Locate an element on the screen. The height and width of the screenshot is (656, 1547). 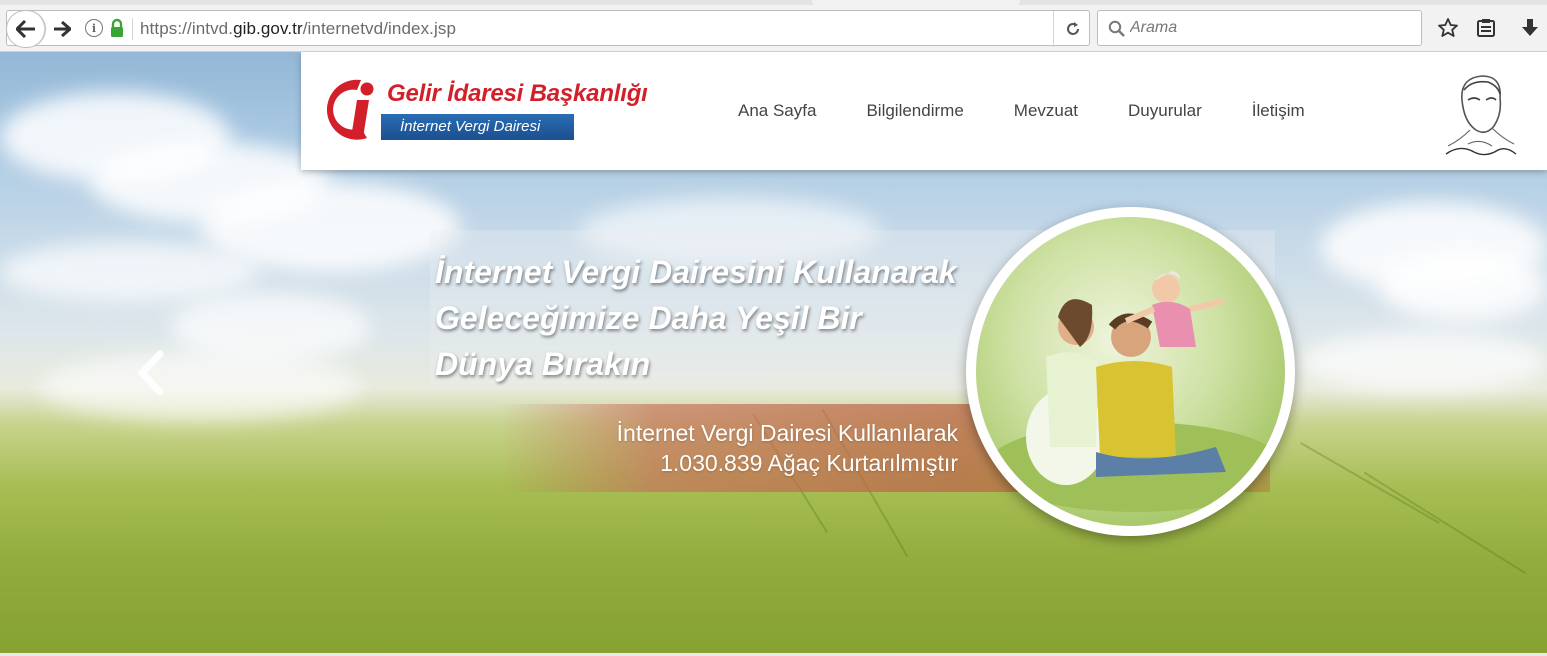
download-arrow-icon is located at coordinates (1530, 27).